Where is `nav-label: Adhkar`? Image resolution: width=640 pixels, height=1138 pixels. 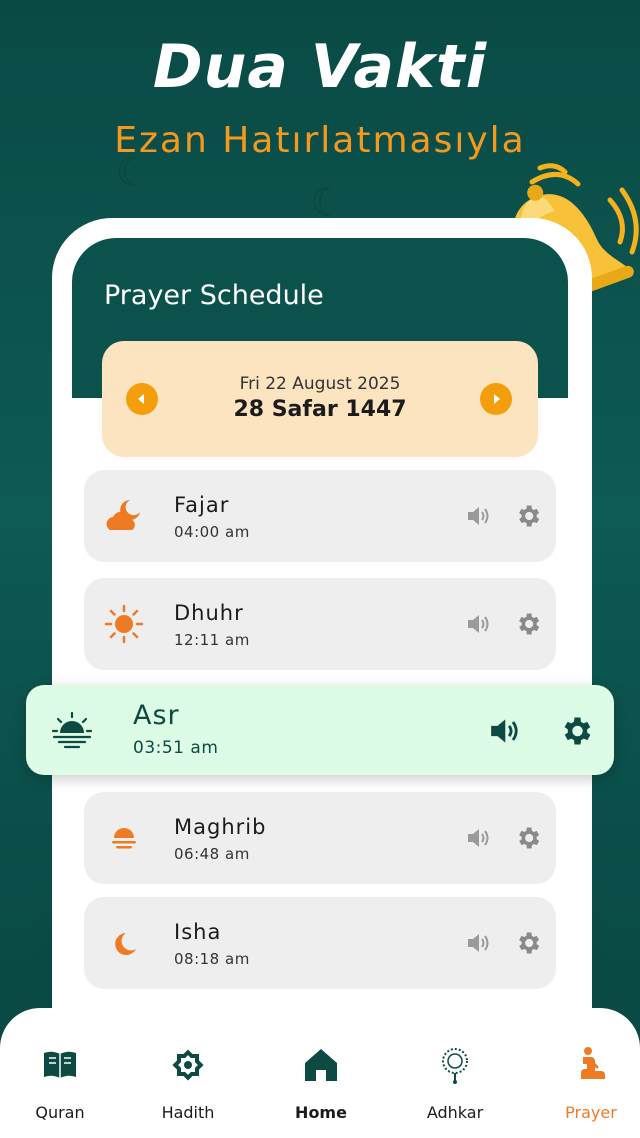 nav-label: Adhkar is located at coordinates (455, 1112).